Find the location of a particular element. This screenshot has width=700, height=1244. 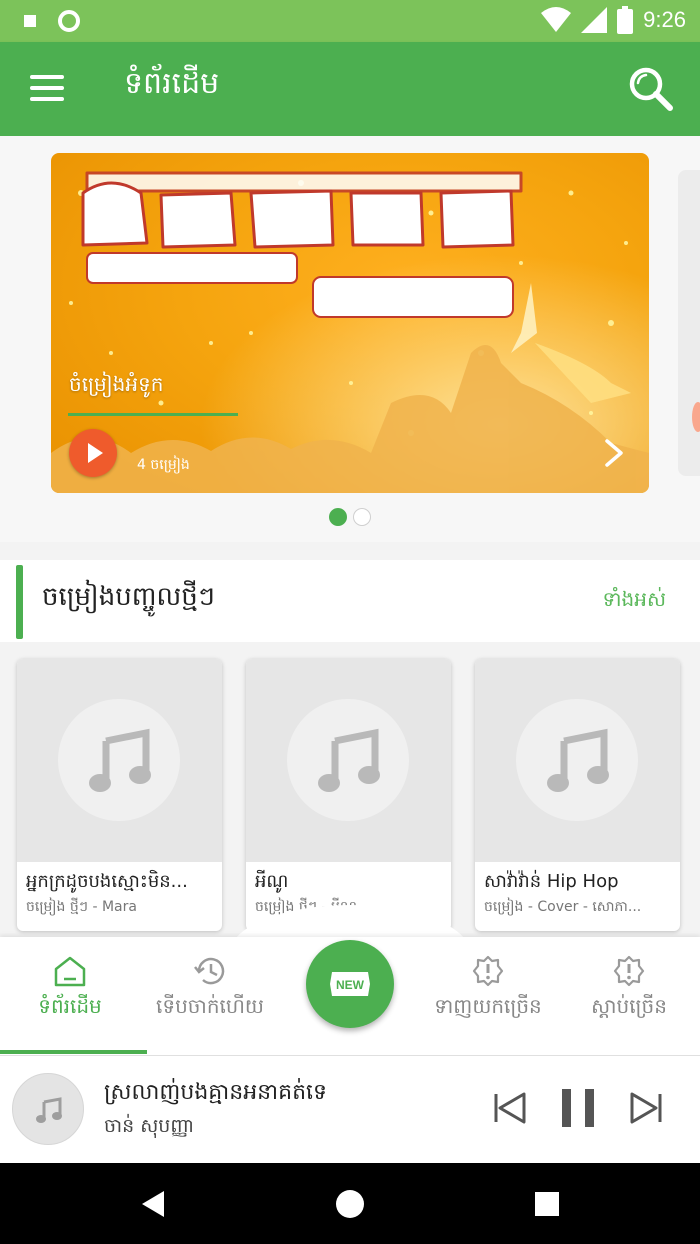

song-title: សាវ៉ាវ៉ាន់ Hip Hop is located at coordinates (551, 881).